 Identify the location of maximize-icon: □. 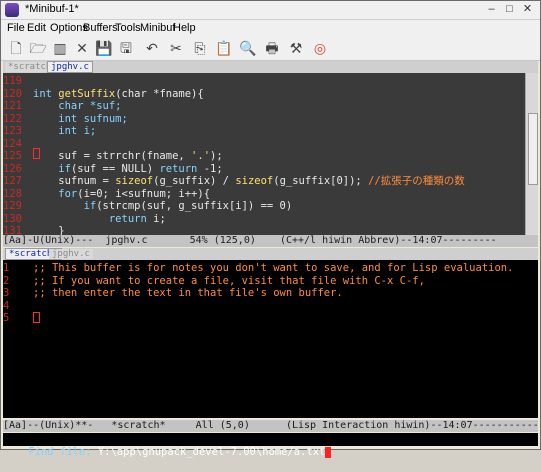
(509, 9).